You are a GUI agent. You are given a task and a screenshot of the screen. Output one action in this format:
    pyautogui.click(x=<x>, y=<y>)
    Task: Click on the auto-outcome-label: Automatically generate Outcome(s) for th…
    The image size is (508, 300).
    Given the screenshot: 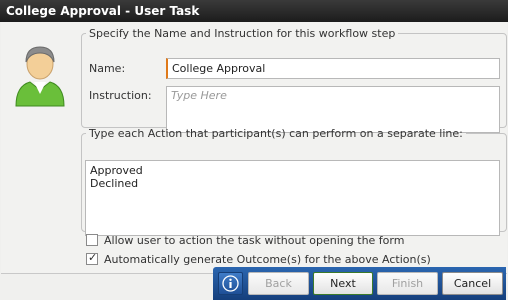 What is the action you would take?
    pyautogui.click(x=267, y=259)
    